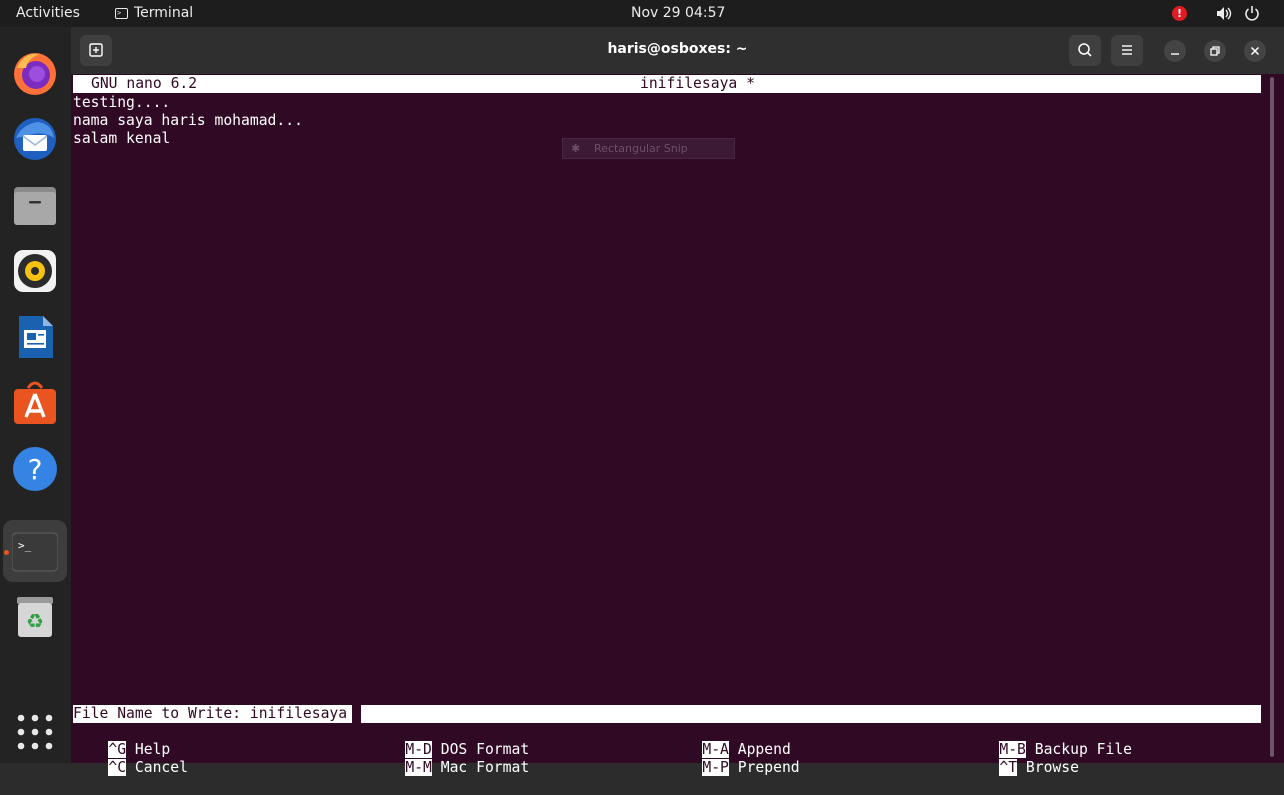  What do you see at coordinates (1008, 767) in the screenshot?
I see `shortcut-key: ^T` at bounding box center [1008, 767].